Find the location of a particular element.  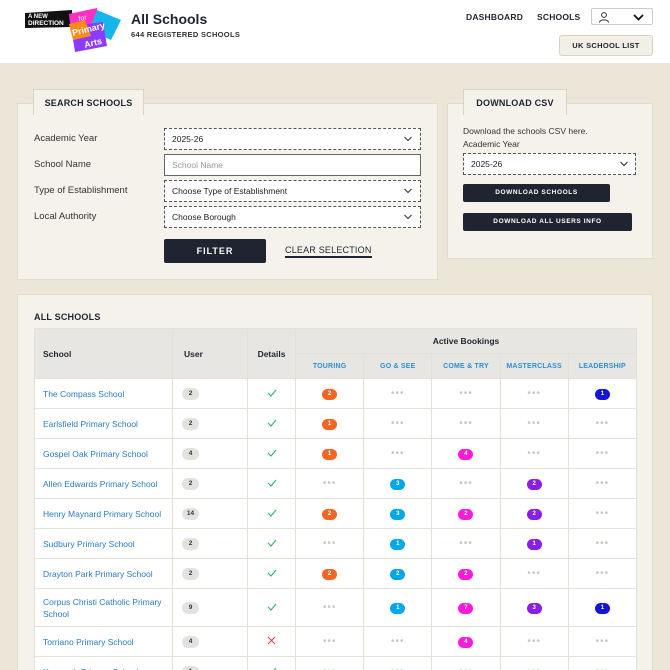

col-header-come-try: COME & TRY is located at coordinates (466, 366).